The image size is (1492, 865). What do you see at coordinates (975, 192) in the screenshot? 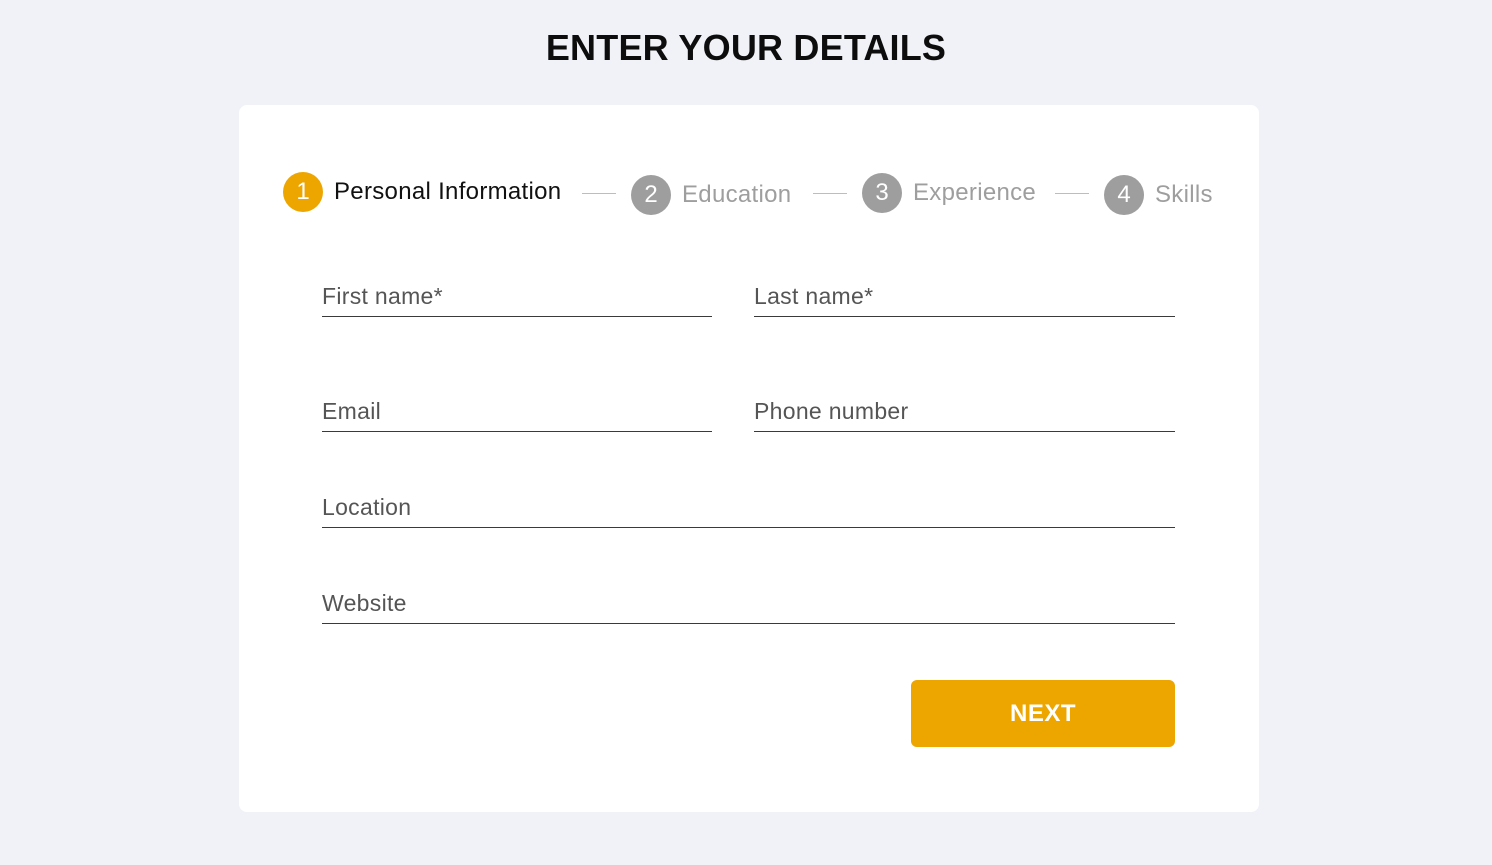
I see `step-label: Experience` at bounding box center [975, 192].